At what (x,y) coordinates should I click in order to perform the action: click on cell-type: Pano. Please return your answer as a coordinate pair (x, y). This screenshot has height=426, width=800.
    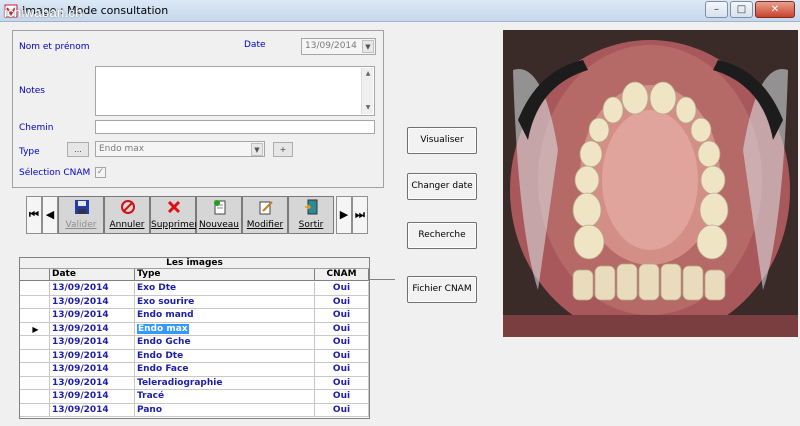
    Looking at the image, I should click on (225, 409).